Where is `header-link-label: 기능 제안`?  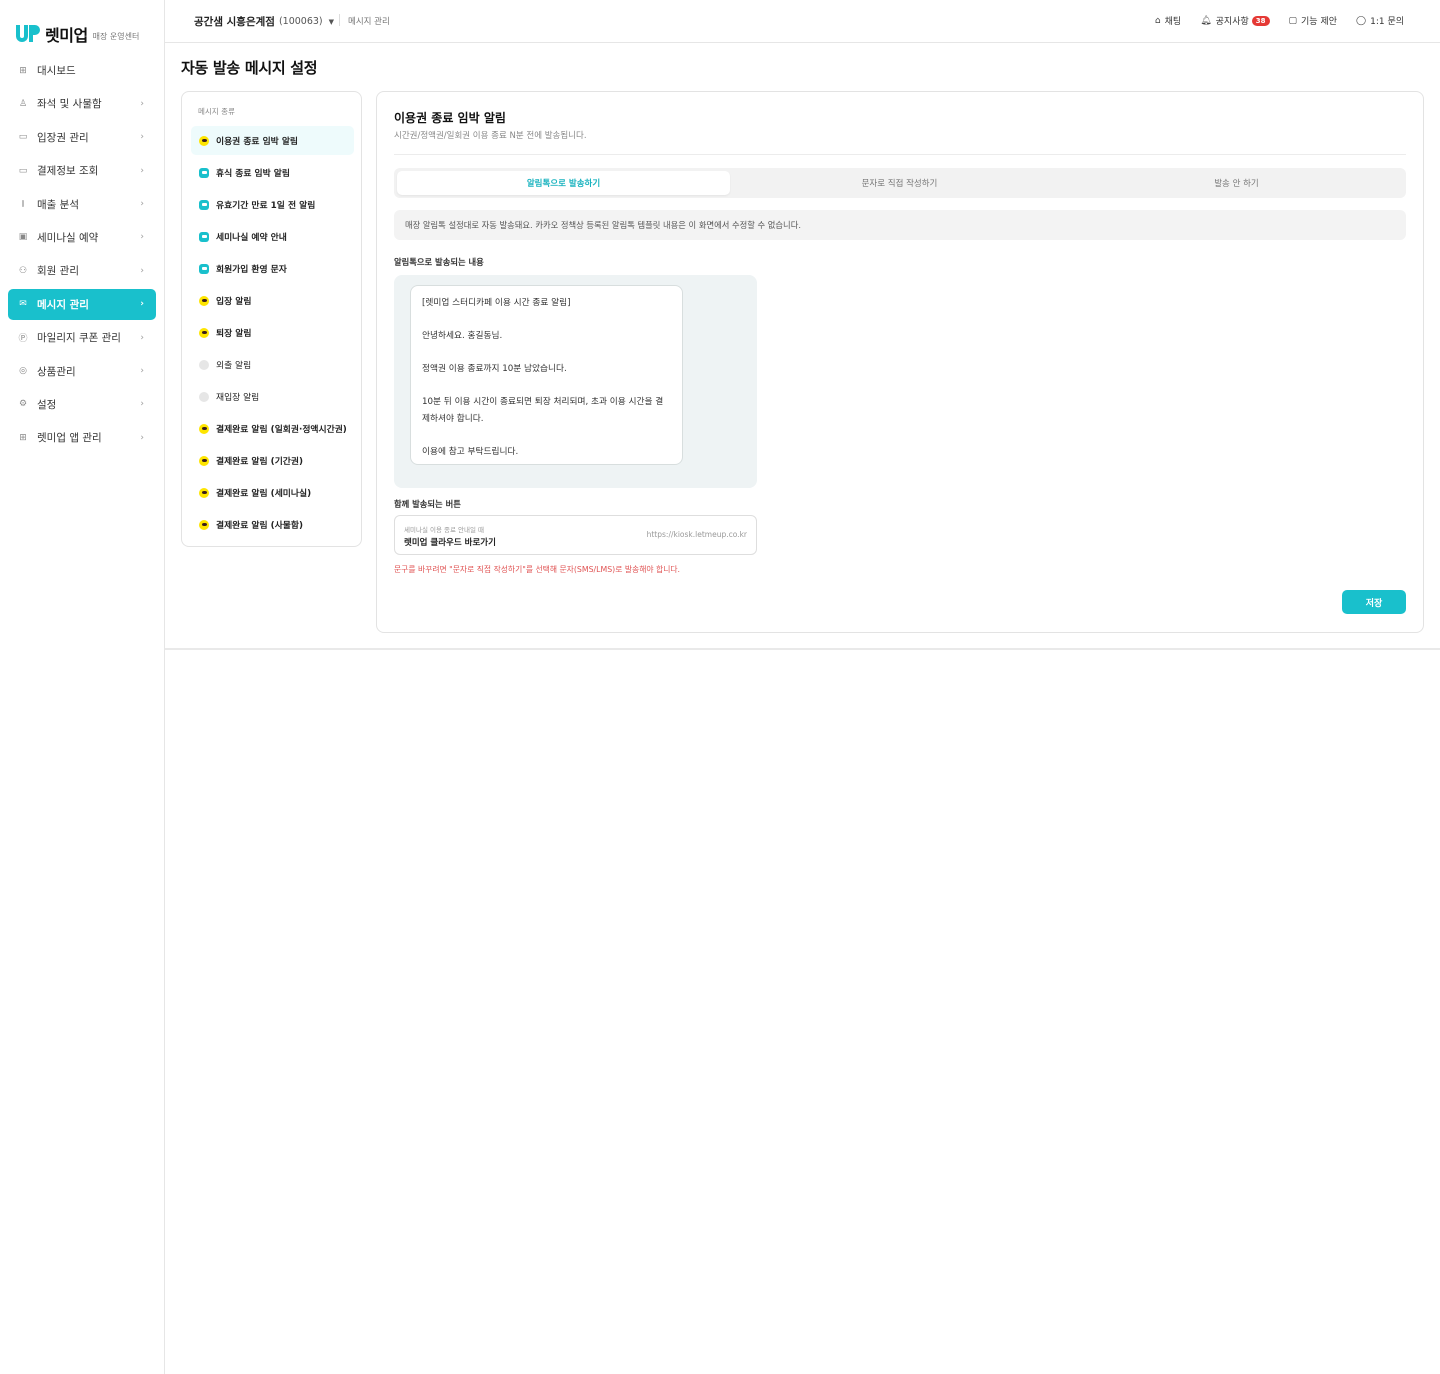 header-link-label: 기능 제안 is located at coordinates (1319, 22).